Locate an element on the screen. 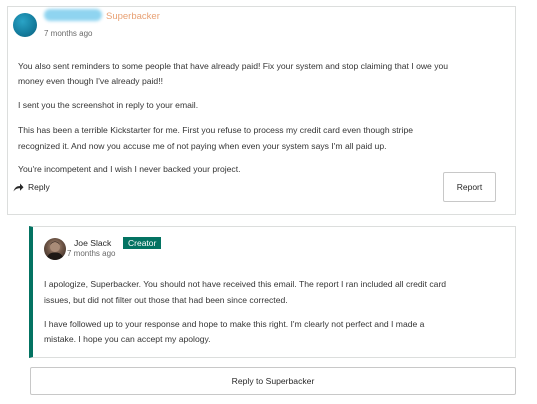 The width and height of the screenshot is (537, 404). superbacker-badge: Superbacker is located at coordinates (133, 16).